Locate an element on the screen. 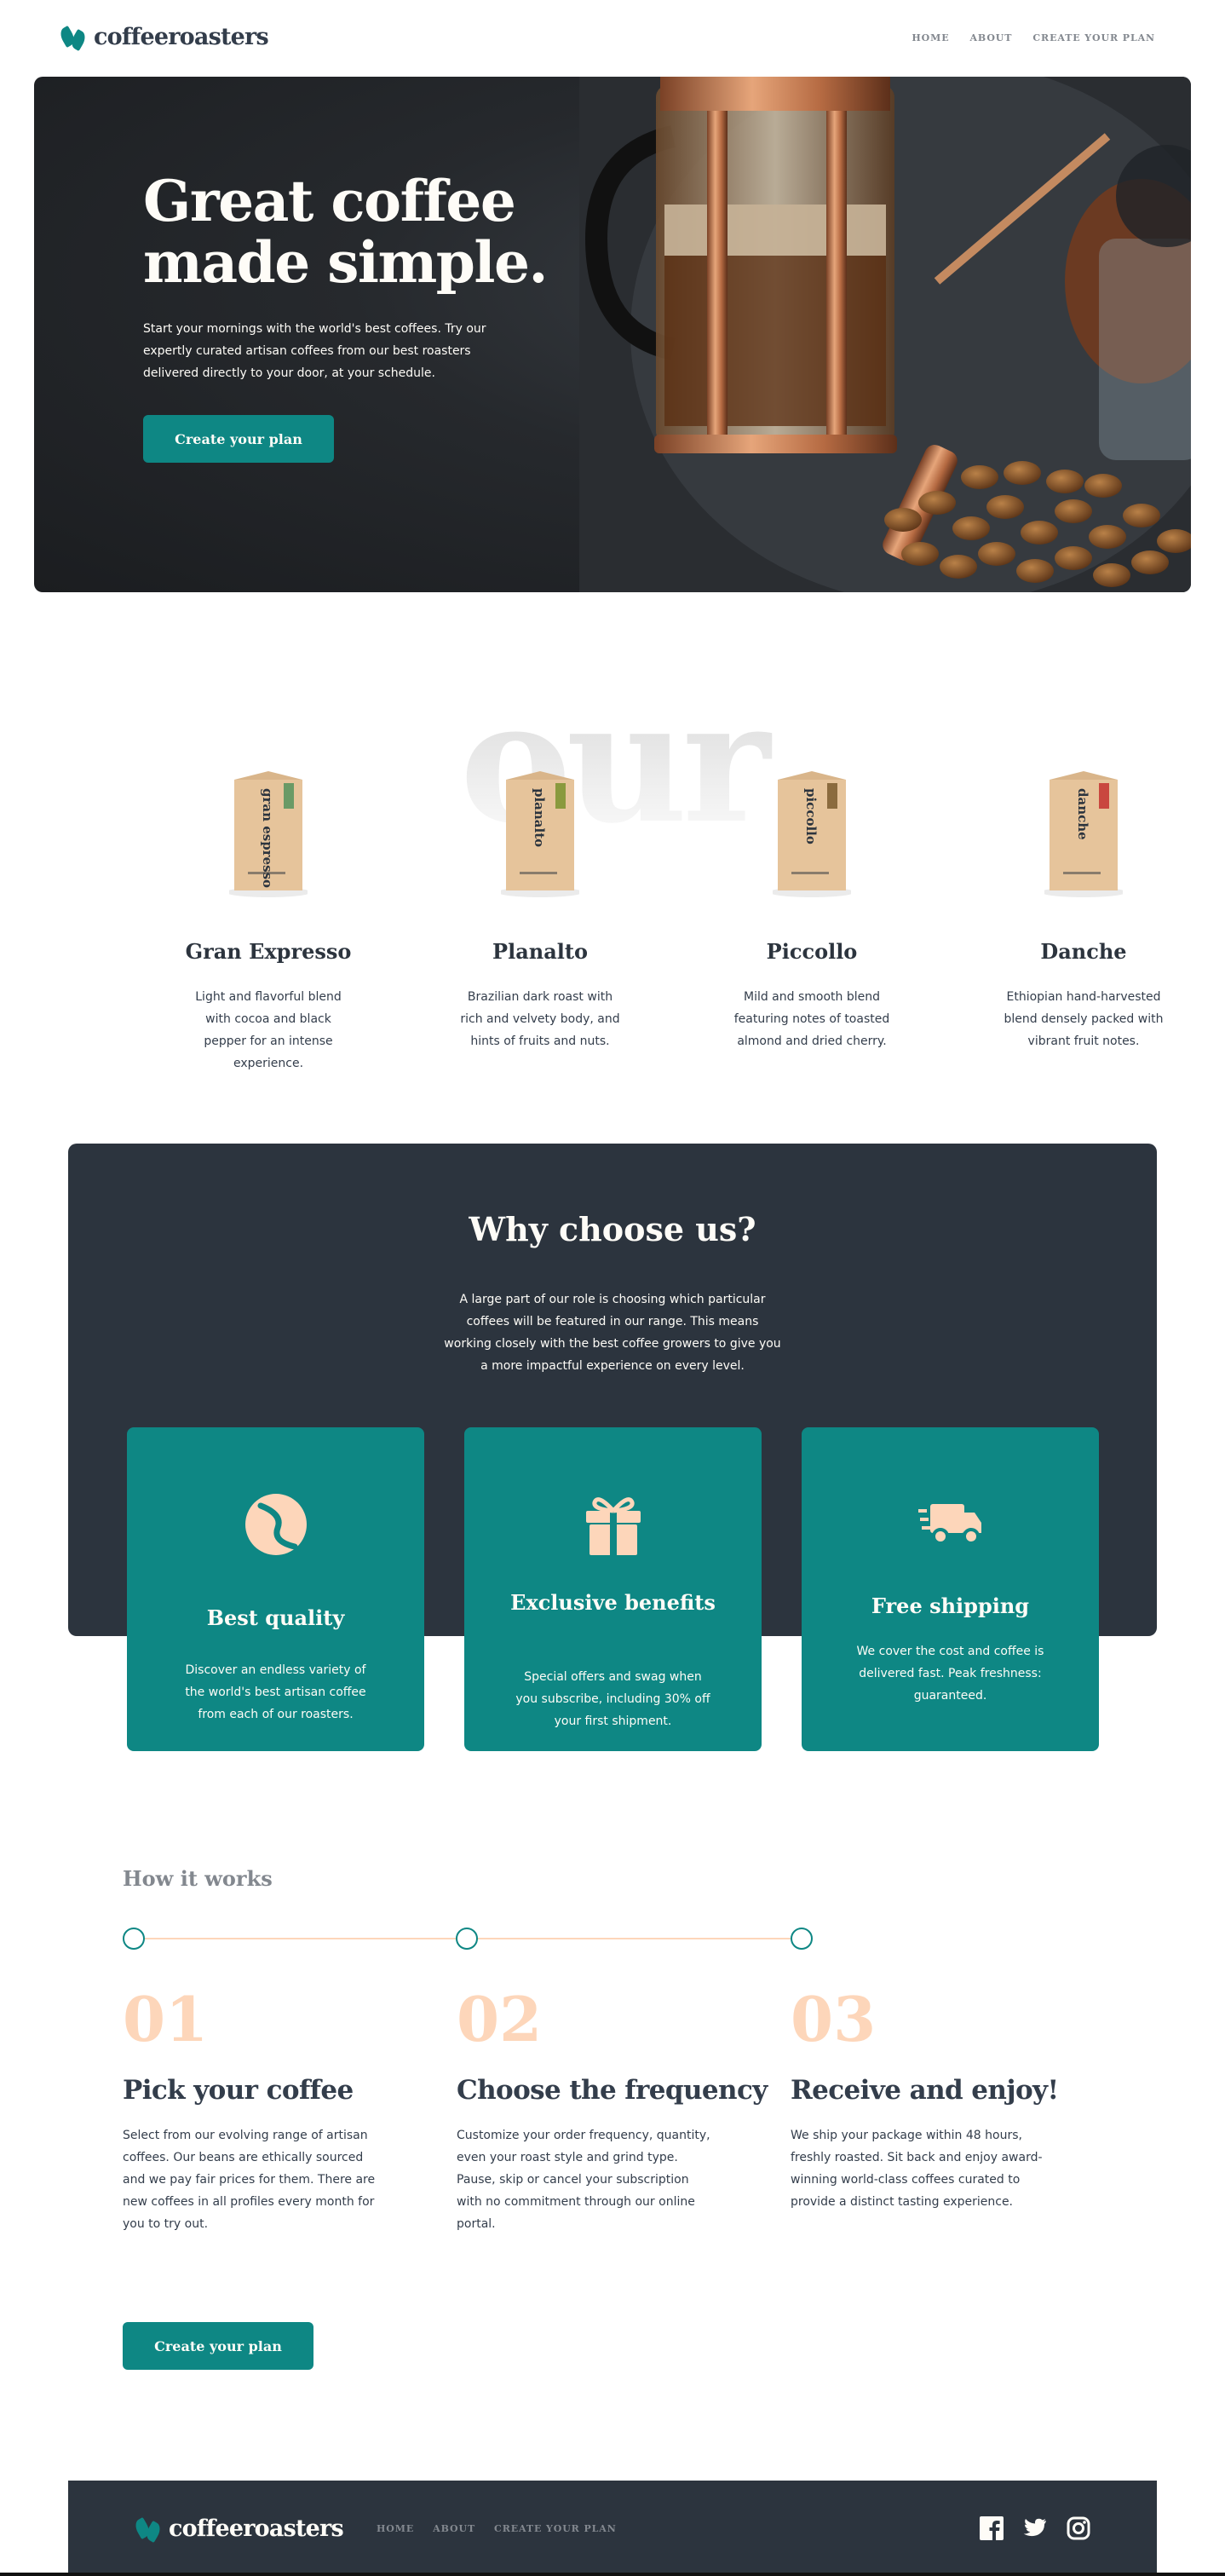 Image resolution: width=1225 pixels, height=2576 pixels. coffee-package-image: planalto is located at coordinates (540, 834).